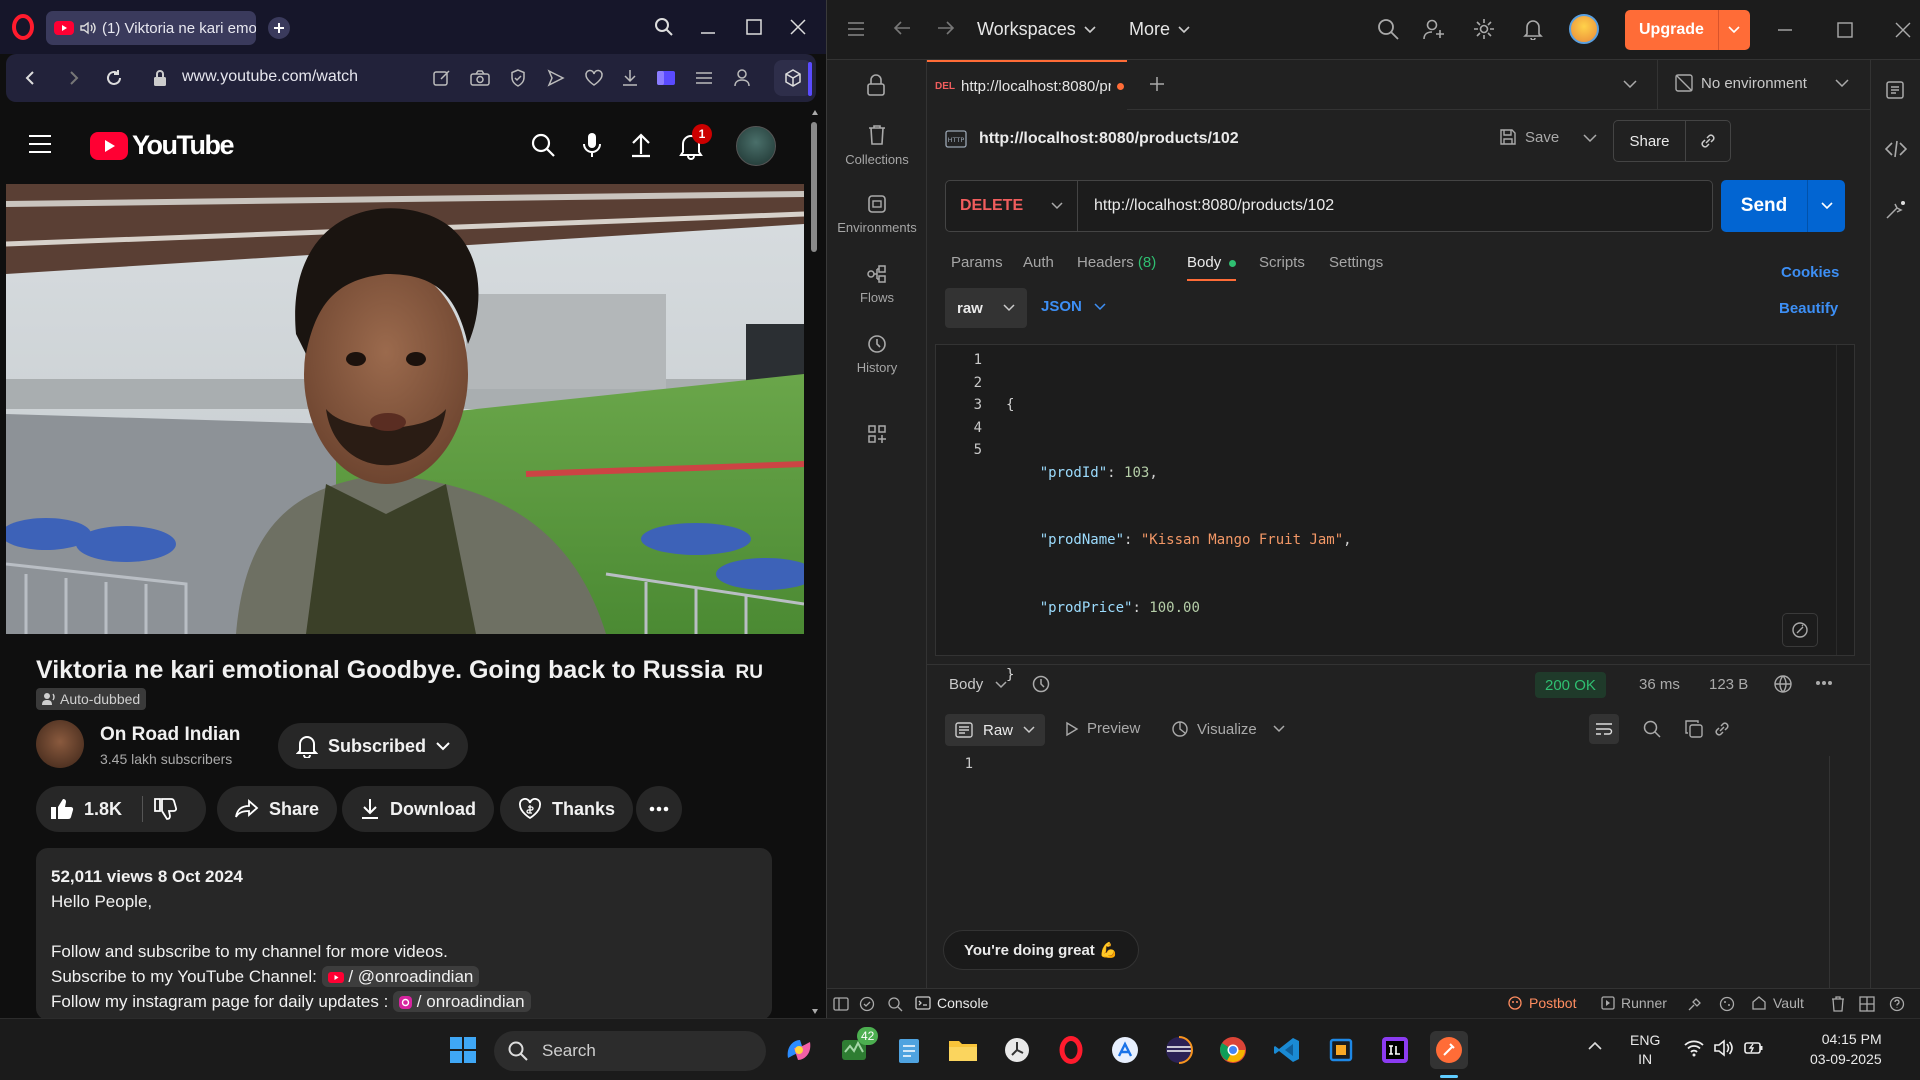 This screenshot has width=1920, height=1080. I want to click on response-search-button, so click(1652, 729).